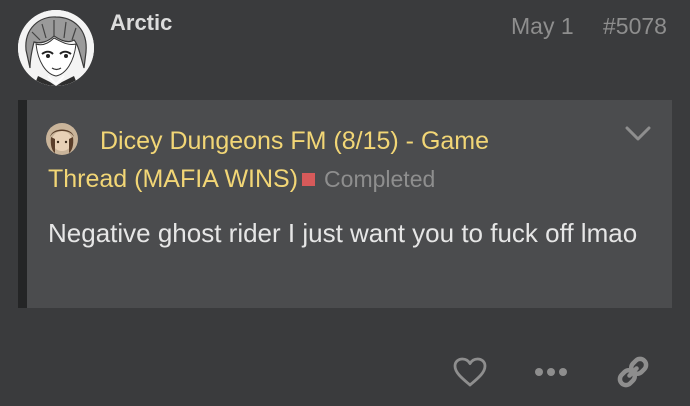 Image resolution: width=690 pixels, height=406 pixels. I want to click on link-icon, so click(633, 372).